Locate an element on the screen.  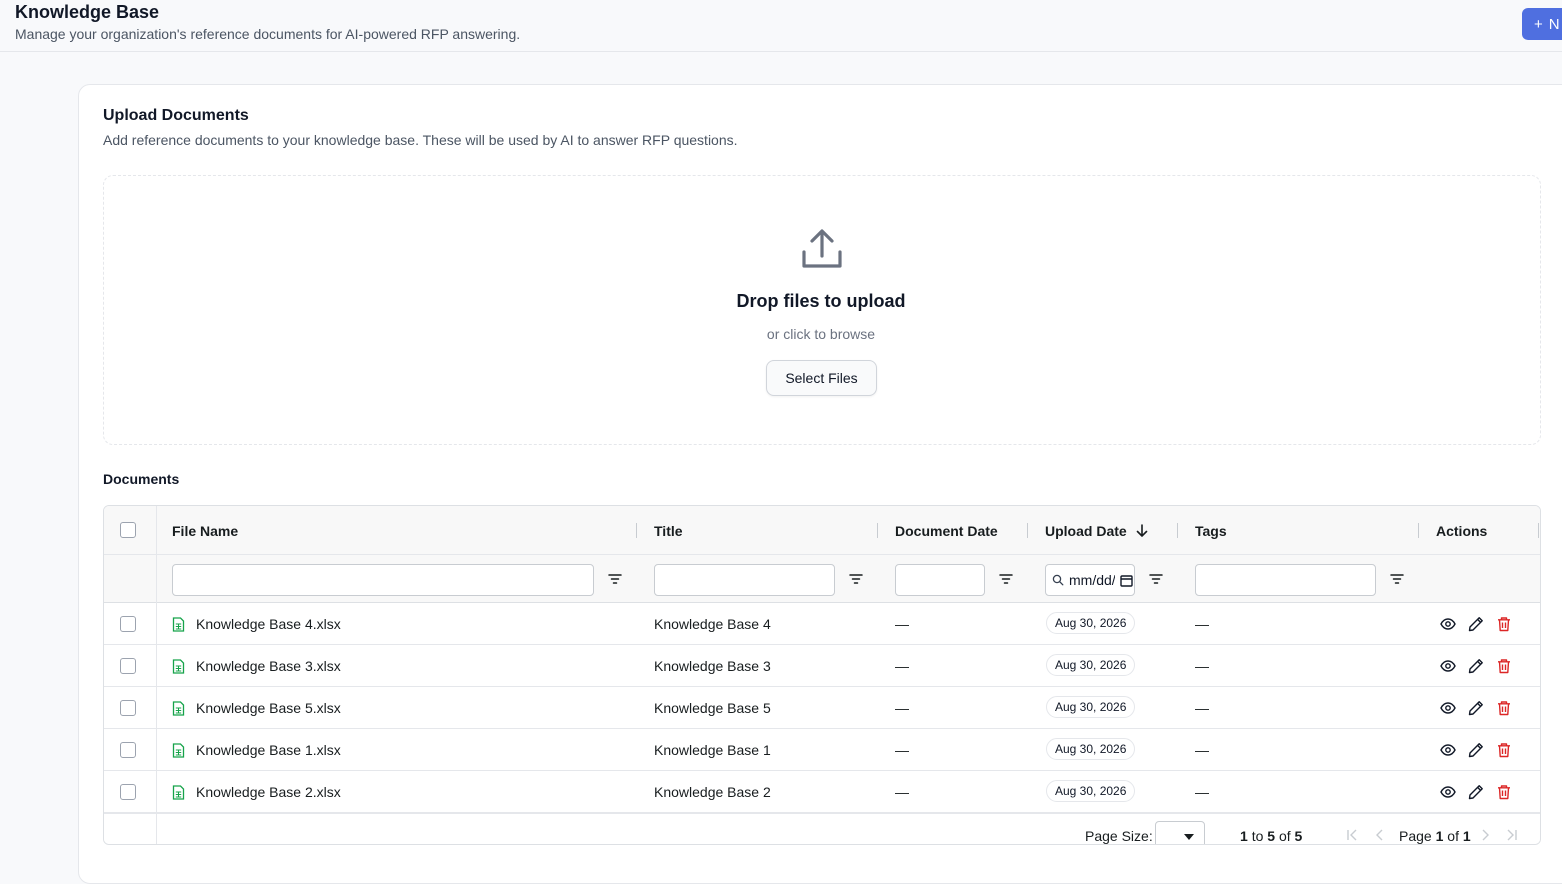
column-header-title: Title is located at coordinates (668, 530).